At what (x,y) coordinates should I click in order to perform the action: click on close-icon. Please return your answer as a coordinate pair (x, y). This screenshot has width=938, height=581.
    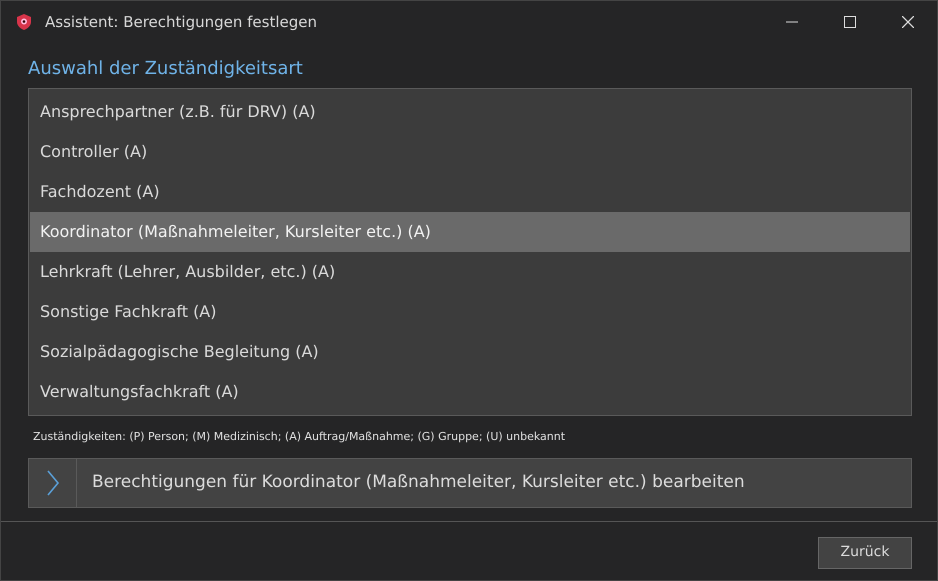
    Looking at the image, I should click on (908, 22).